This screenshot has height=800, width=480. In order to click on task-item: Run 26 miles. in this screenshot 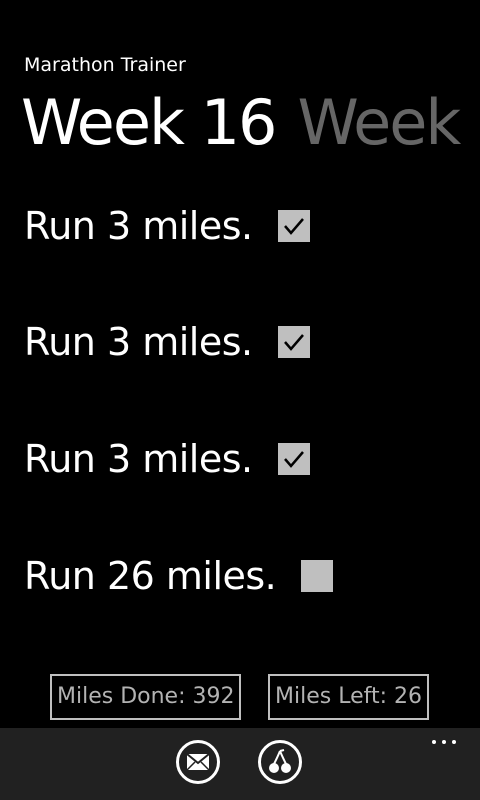, I will do `click(179, 576)`.